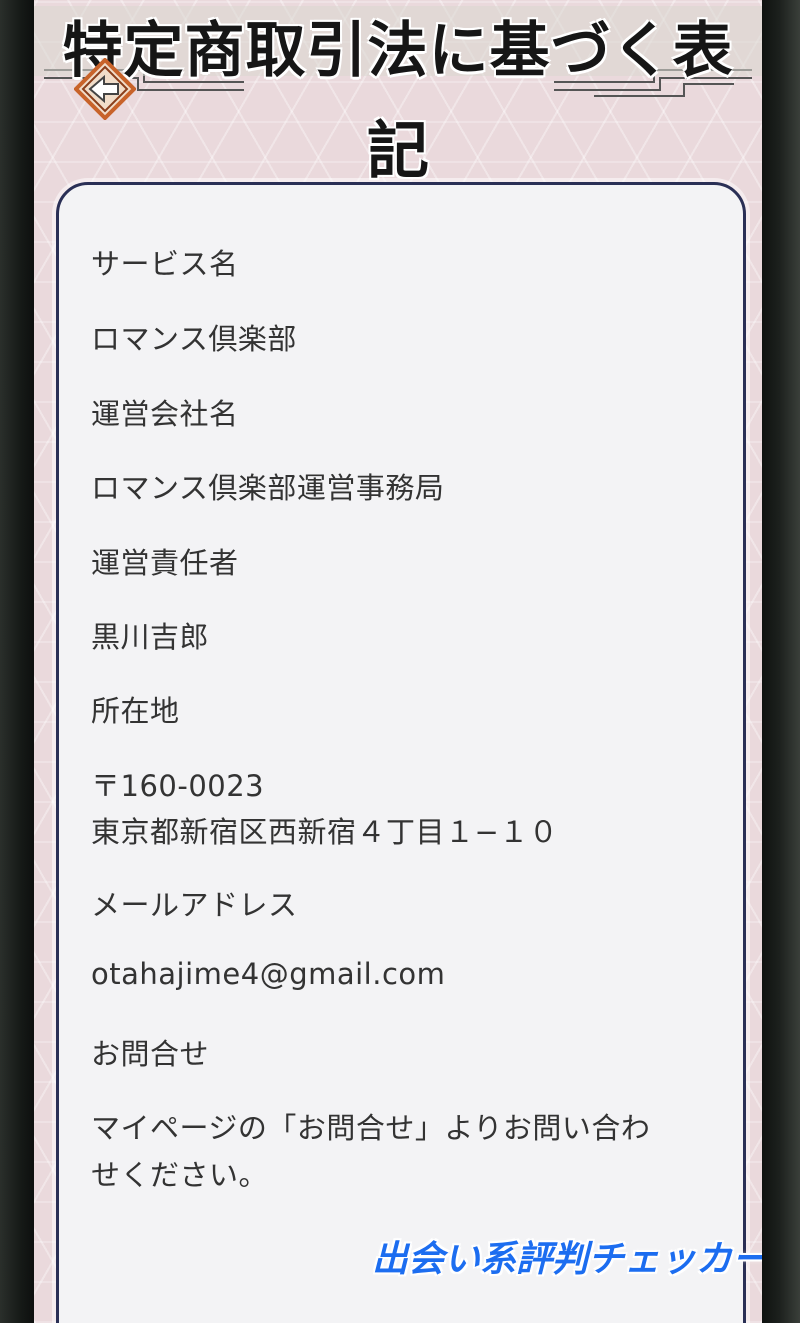  I want to click on value-service-name: ロマンス倶楽部, so click(194, 339).